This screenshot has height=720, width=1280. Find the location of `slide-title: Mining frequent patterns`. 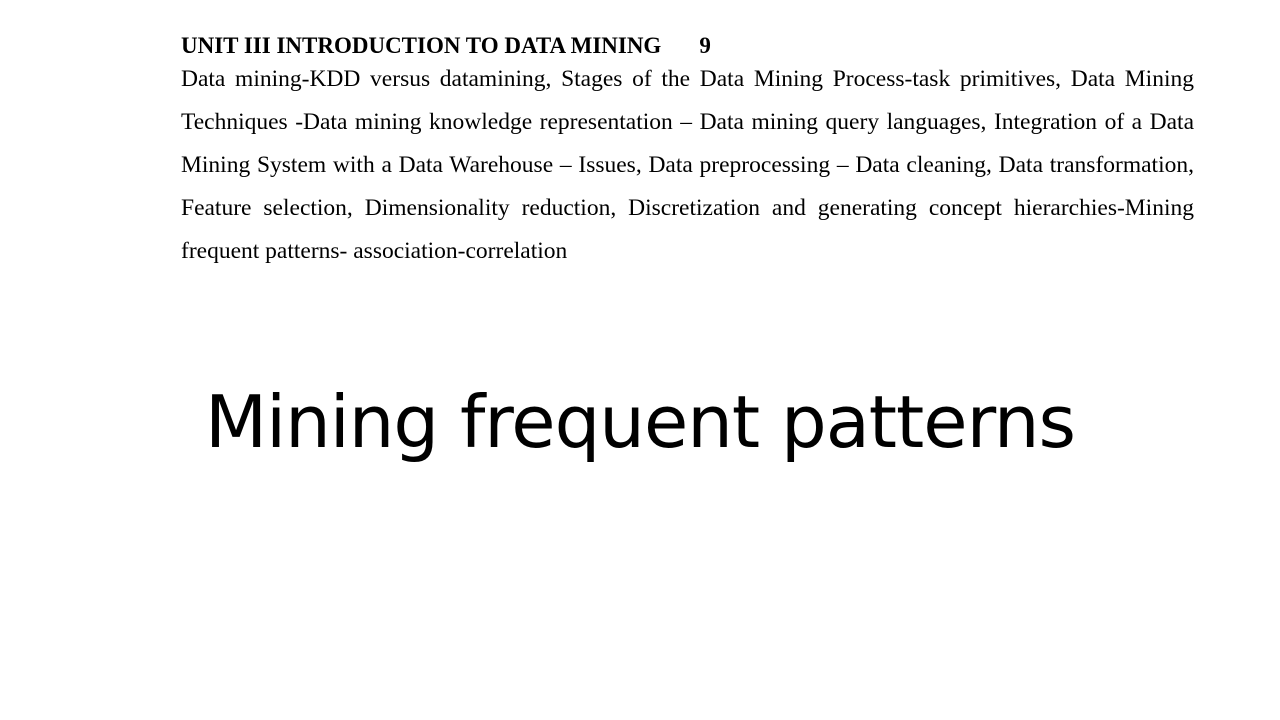

slide-title: Mining frequent patterns is located at coordinates (640, 422).